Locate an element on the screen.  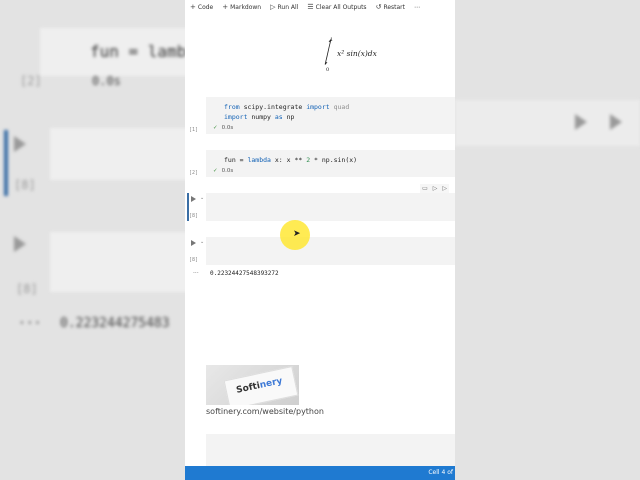
bg-exec-count-3: [8] is located at coordinates (27, 289).